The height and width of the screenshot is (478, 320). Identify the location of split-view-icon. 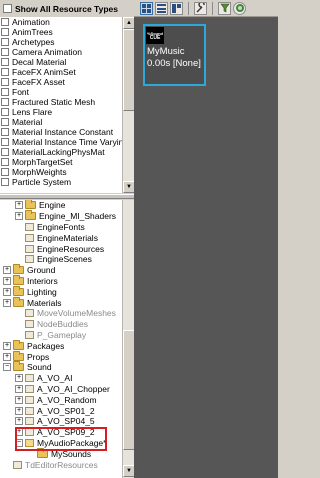
(176, 8).